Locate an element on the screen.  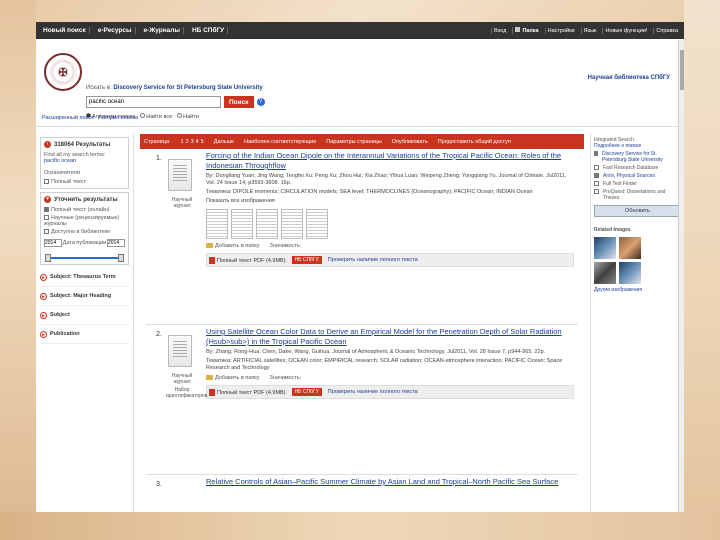
facet-major-heading: ▸ Subject: Major Heading is located at coordinates (84, 296).